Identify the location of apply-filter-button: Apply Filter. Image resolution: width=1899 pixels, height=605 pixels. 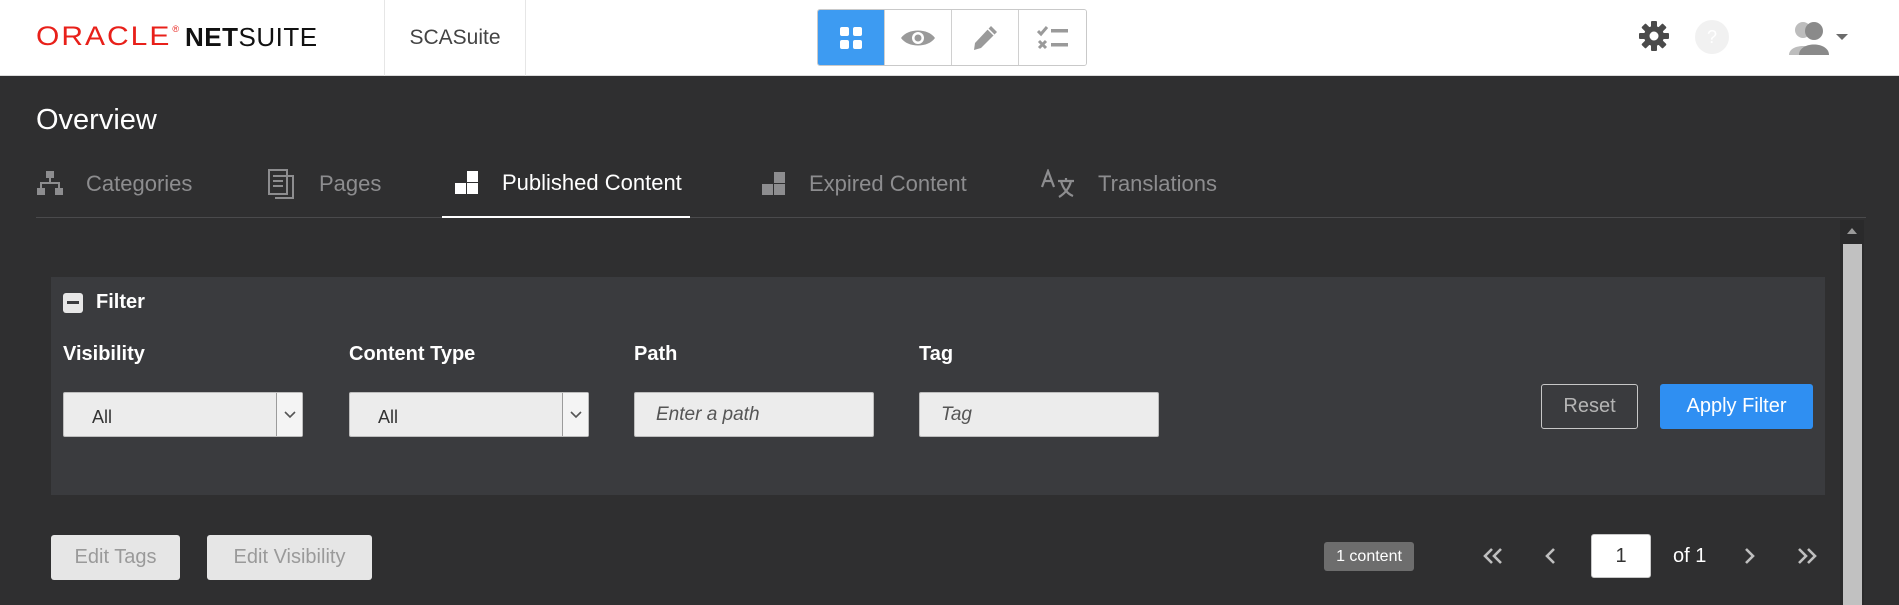
(1736, 406).